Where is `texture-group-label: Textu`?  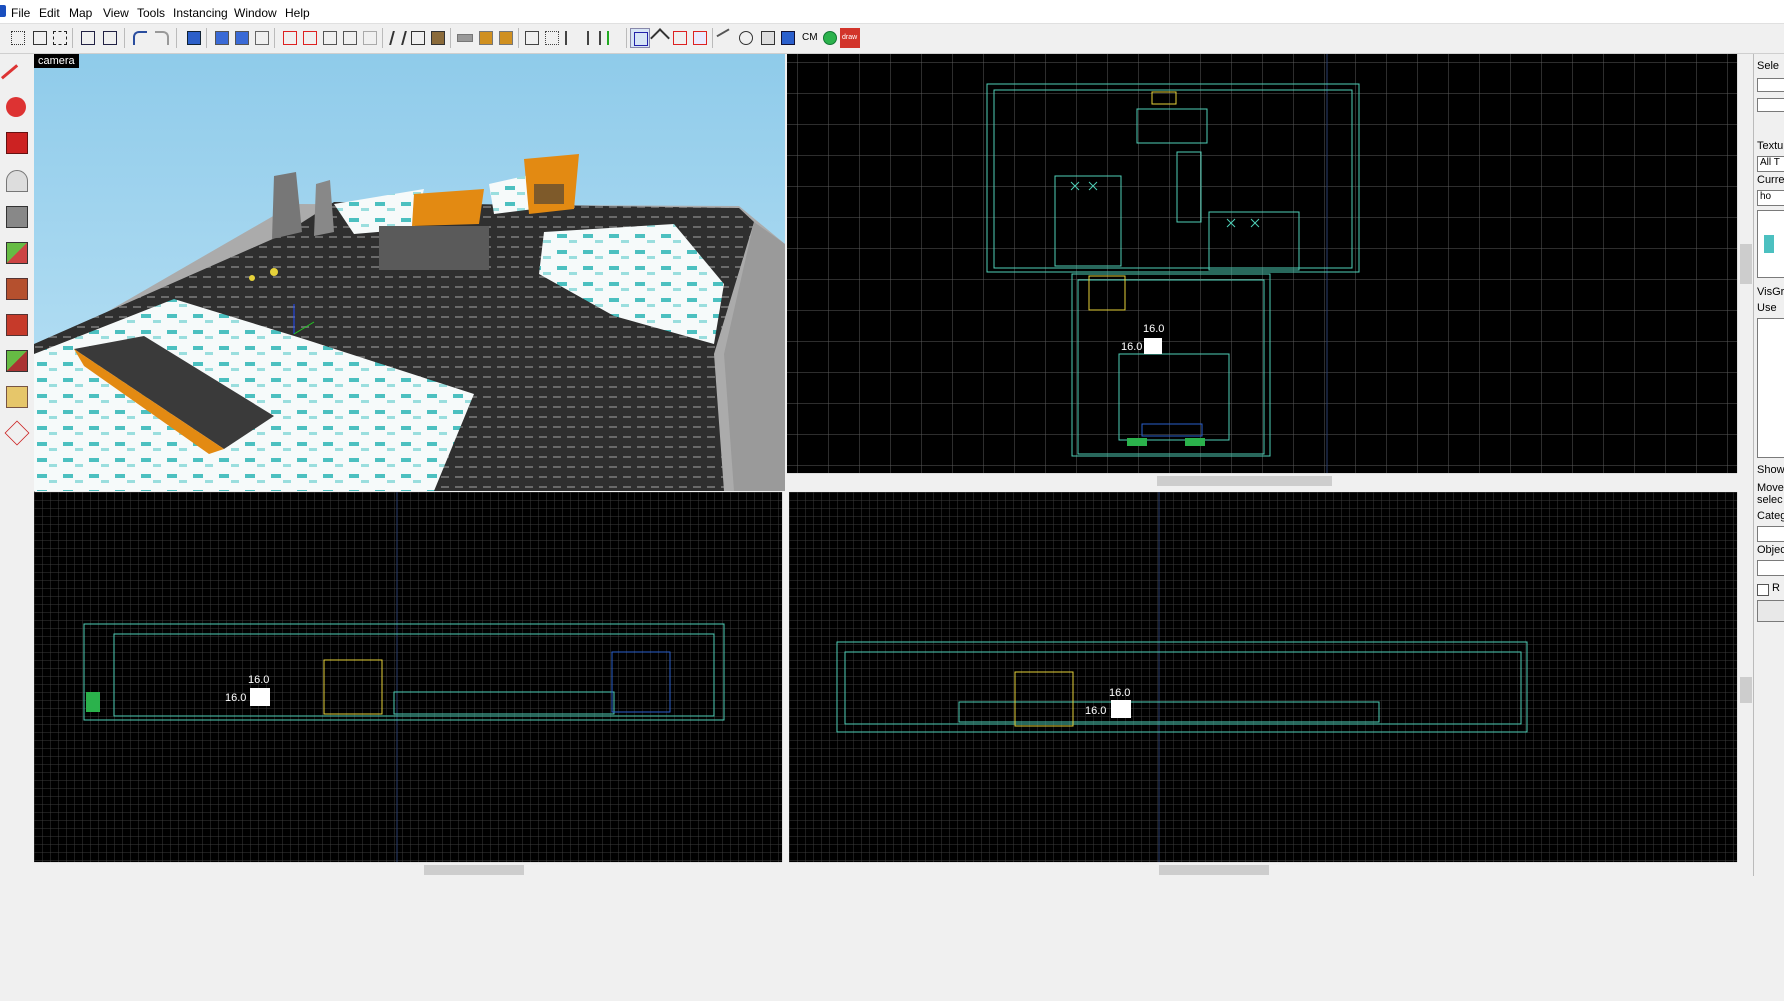
texture-group-label: Textu is located at coordinates (1770, 146).